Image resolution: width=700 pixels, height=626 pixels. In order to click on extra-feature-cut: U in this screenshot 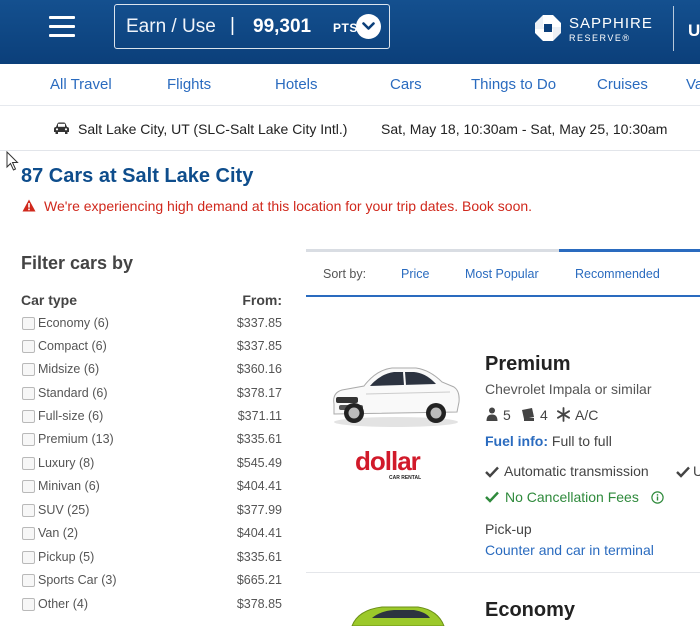, I will do `click(696, 471)`.